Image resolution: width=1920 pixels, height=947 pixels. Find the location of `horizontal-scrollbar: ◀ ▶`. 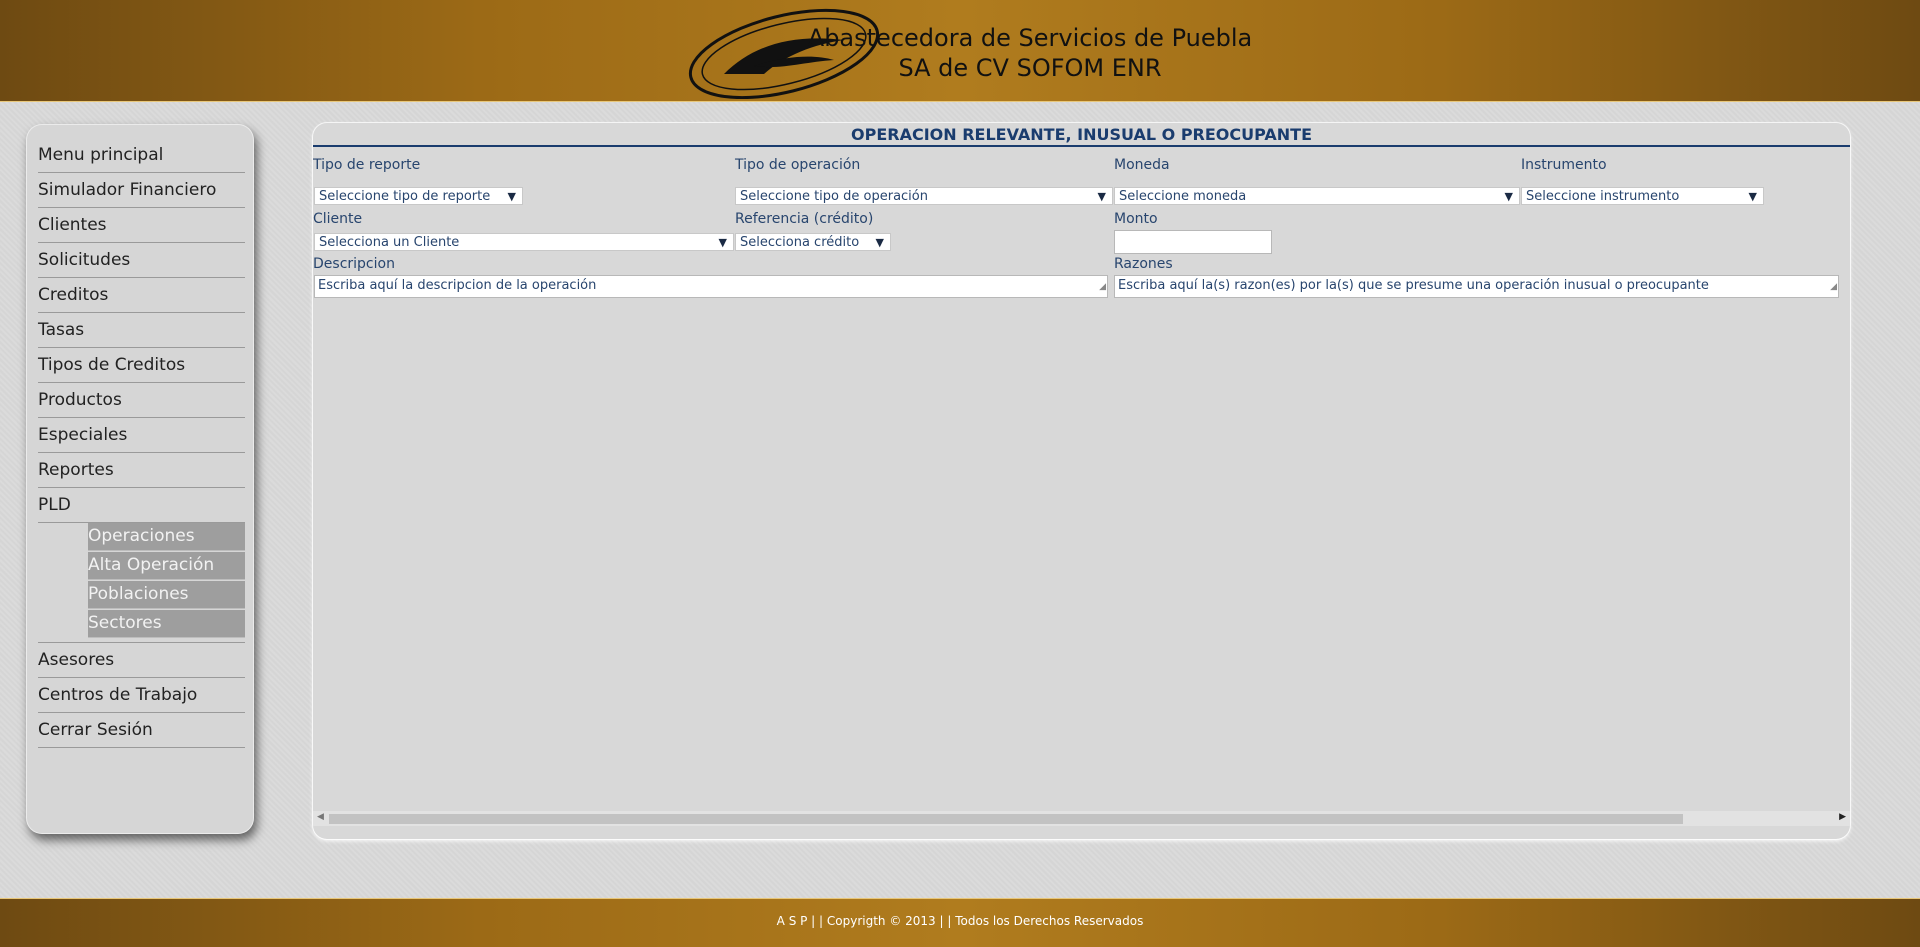

horizontal-scrollbar: ◀ ▶ is located at coordinates (1081, 818).